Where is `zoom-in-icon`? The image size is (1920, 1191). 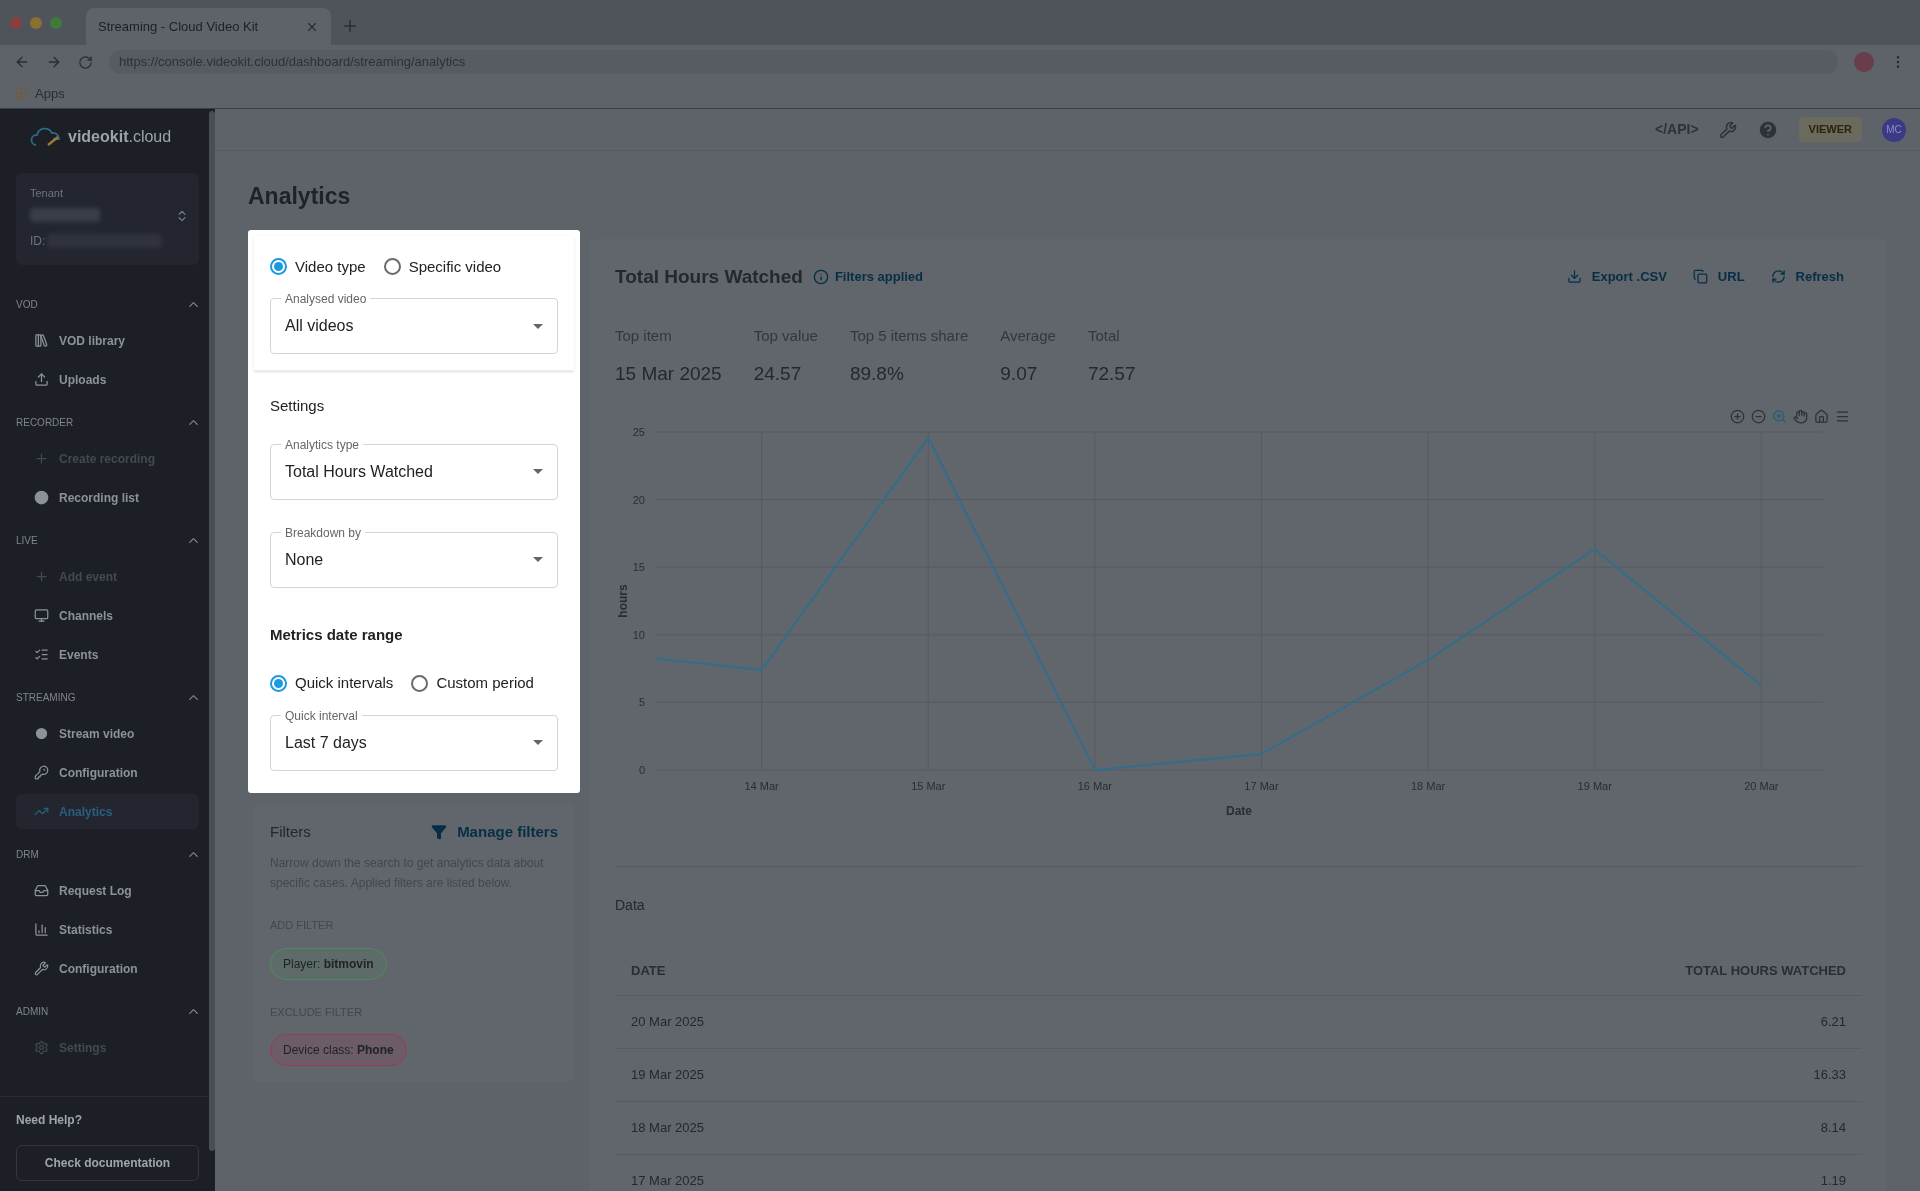 zoom-in-icon is located at coordinates (1737, 416).